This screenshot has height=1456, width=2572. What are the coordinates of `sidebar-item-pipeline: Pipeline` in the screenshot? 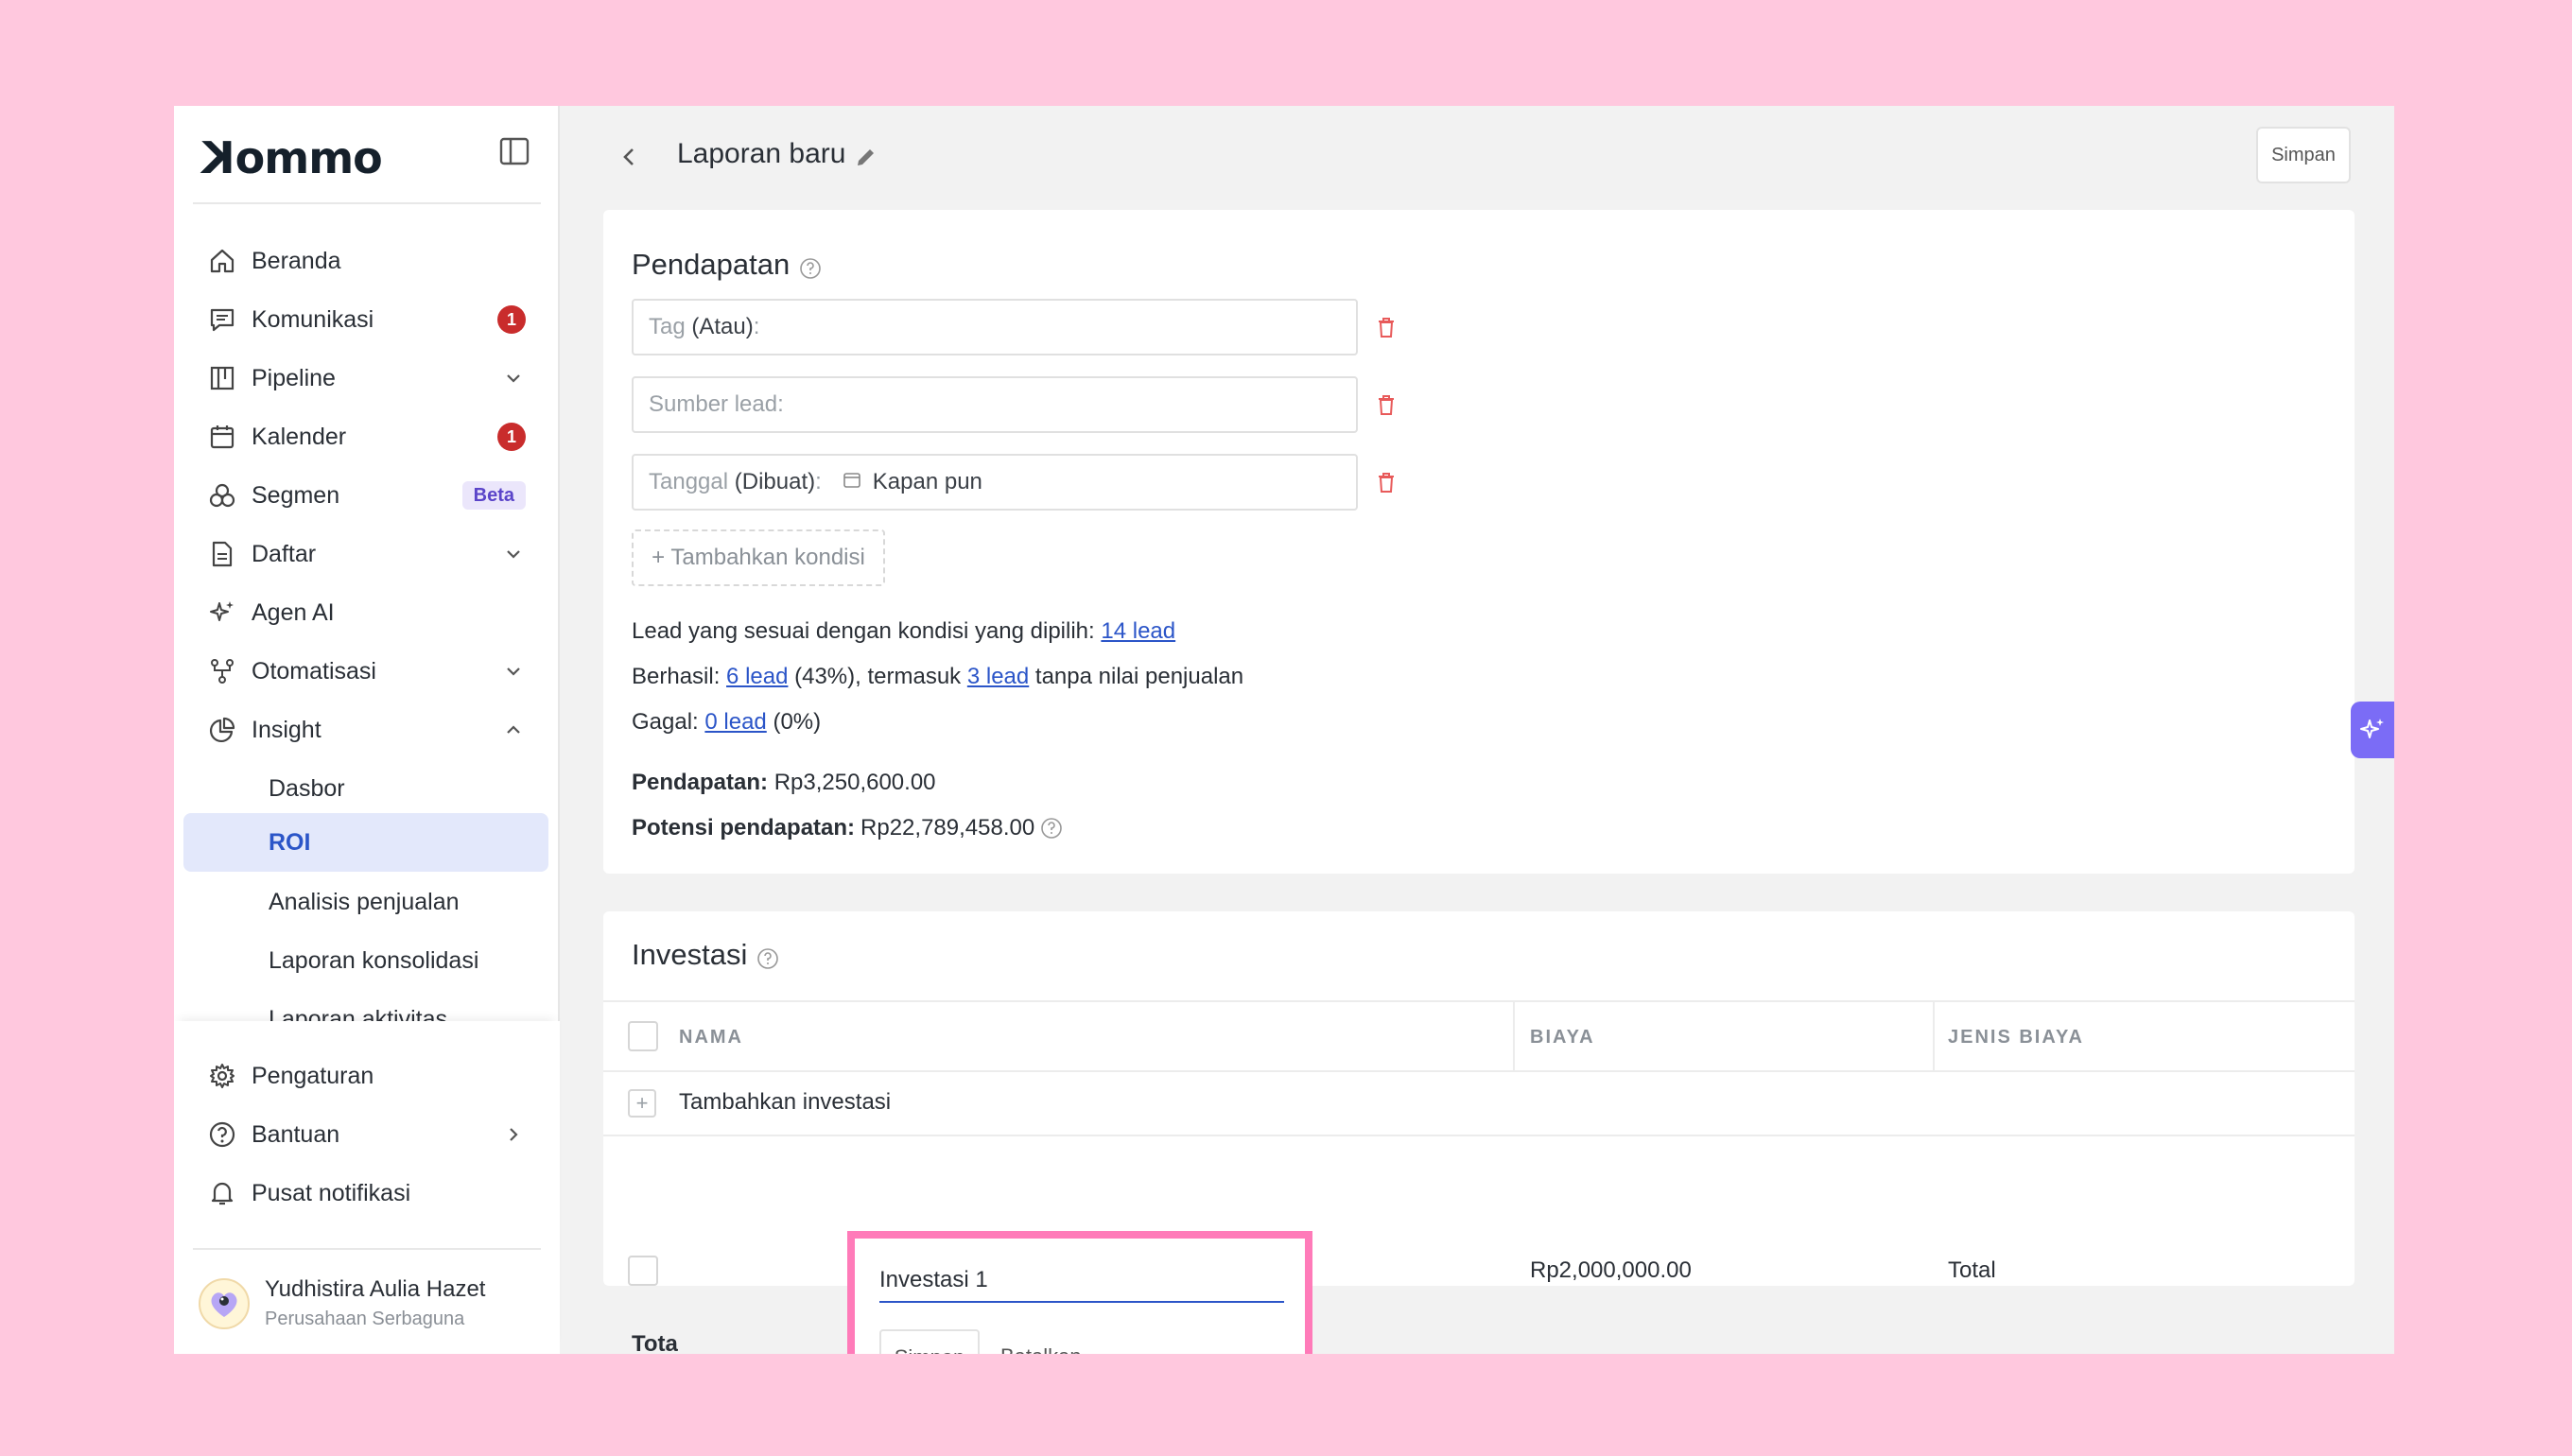 It's located at (365, 378).